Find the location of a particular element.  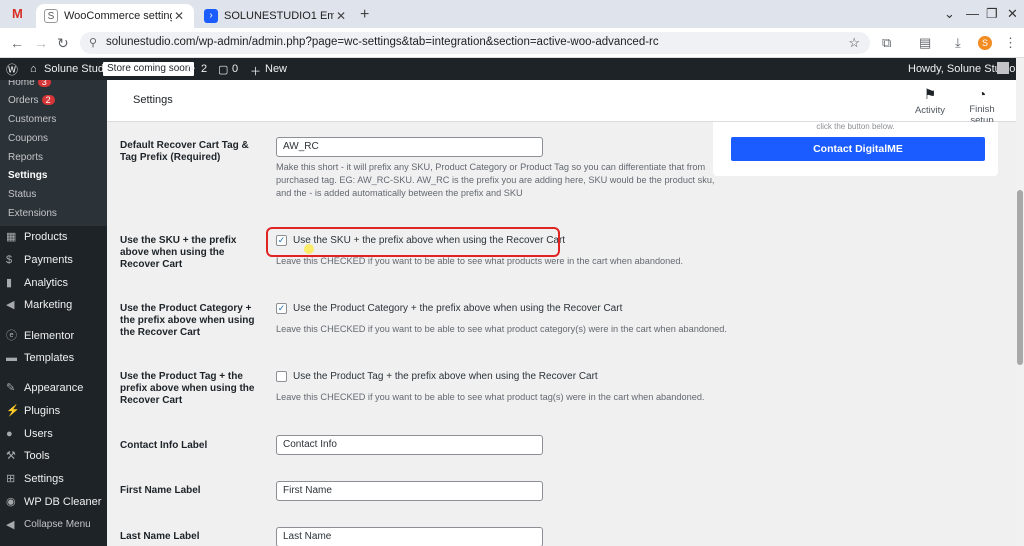

close-window-icon: ✕ is located at coordinates (1012, 14).